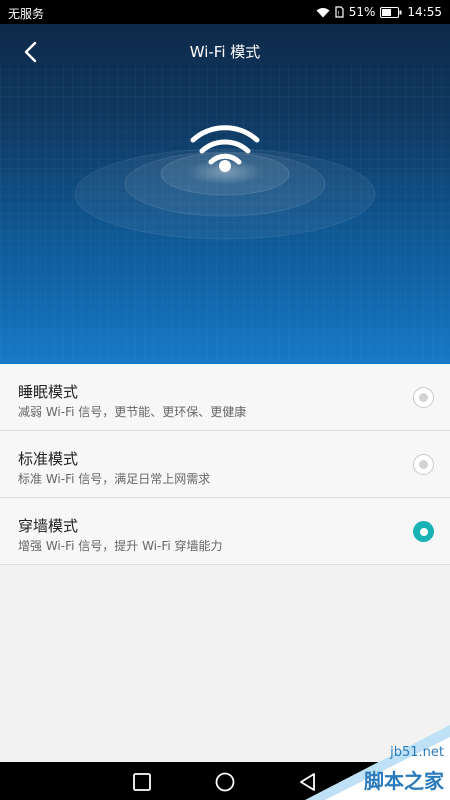 The height and width of the screenshot is (800, 450). What do you see at coordinates (26, 14) in the screenshot?
I see `carrier-label: 无服务` at bounding box center [26, 14].